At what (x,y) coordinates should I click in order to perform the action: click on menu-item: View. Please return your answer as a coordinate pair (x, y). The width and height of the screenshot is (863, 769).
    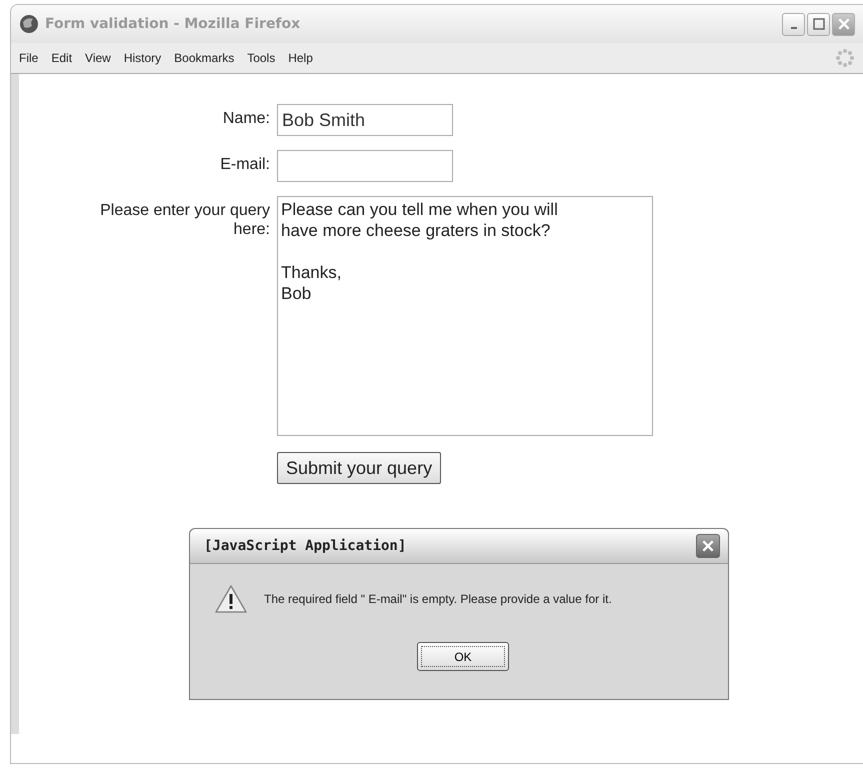
    Looking at the image, I should click on (102, 58).